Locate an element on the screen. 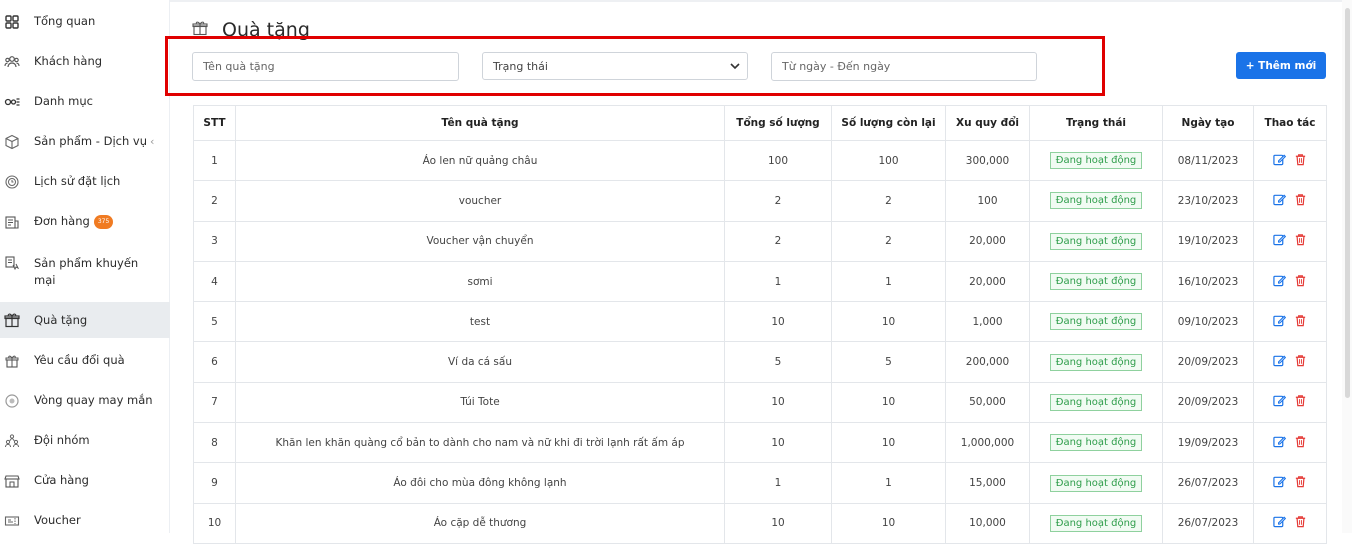 The width and height of the screenshot is (1352, 544). sidebar-item-store: Cửa hàng is located at coordinates (85, 481).